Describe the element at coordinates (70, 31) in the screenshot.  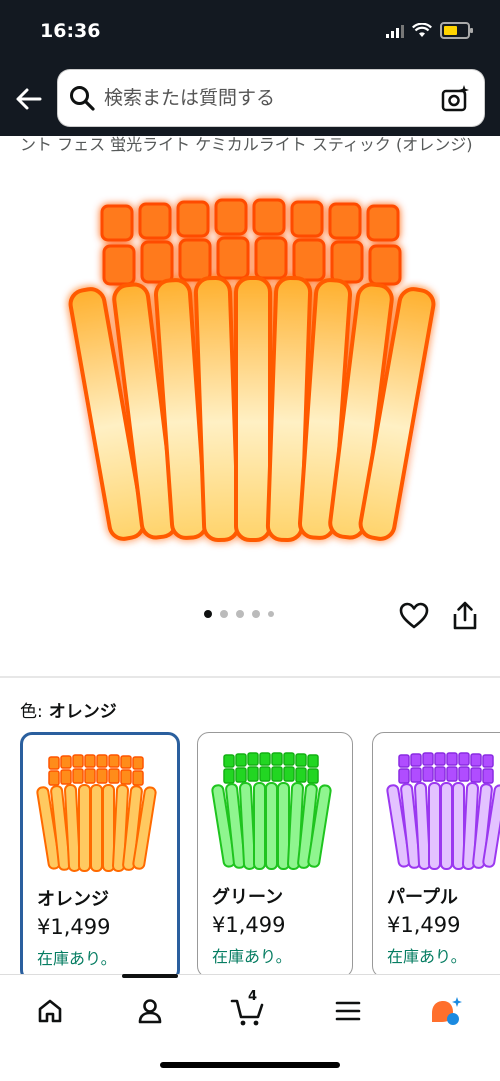
I see `status-time: 16:36` at that location.